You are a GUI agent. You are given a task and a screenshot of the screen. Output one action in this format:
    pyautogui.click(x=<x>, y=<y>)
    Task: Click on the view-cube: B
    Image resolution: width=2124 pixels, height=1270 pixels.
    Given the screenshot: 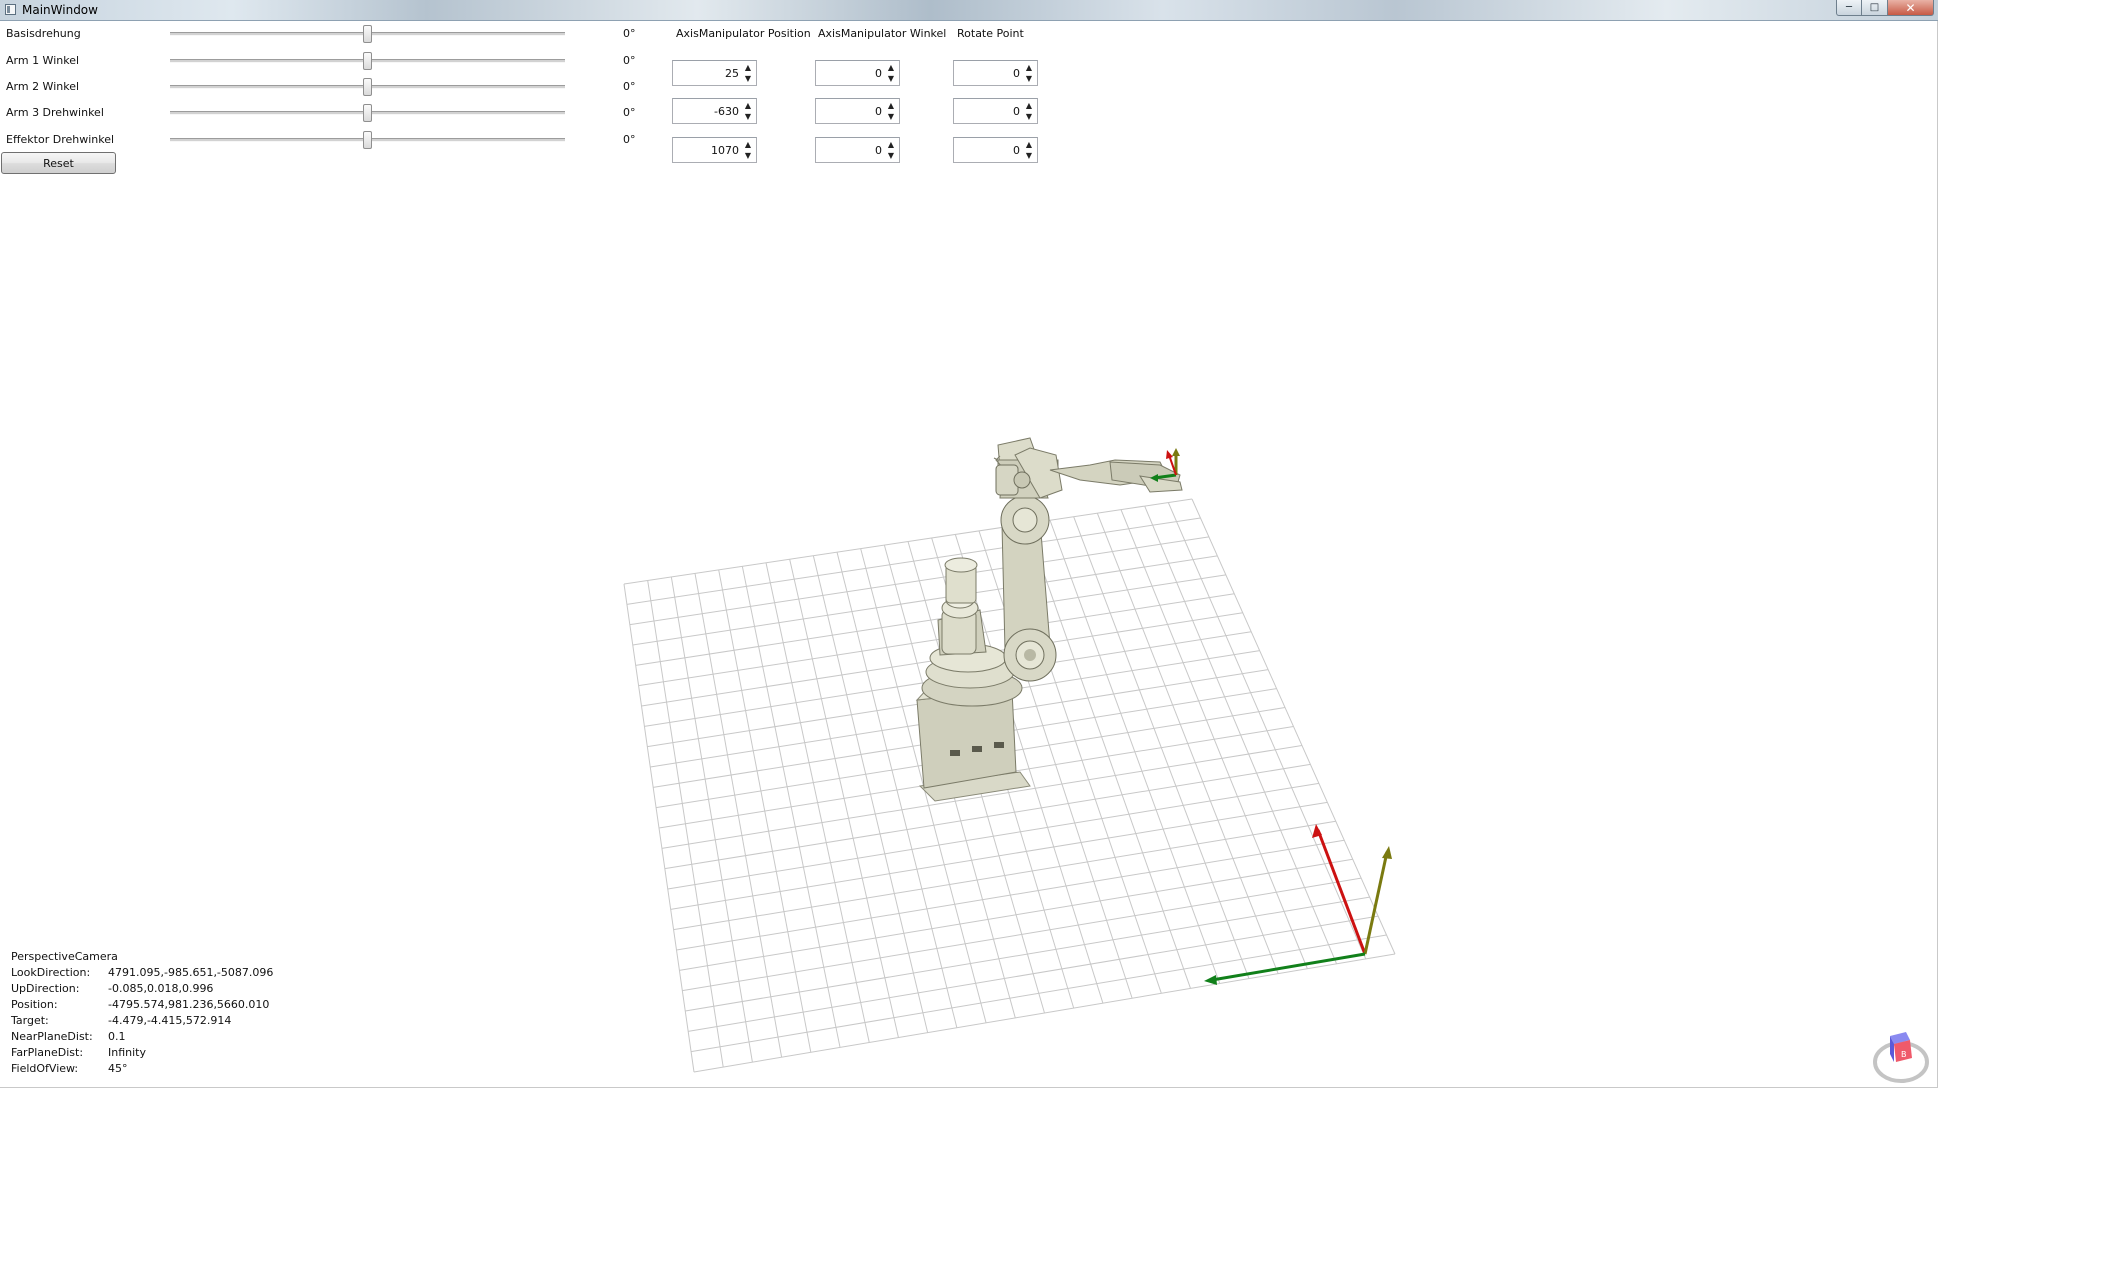 What is the action you would take?
    pyautogui.click(x=1901, y=1057)
    